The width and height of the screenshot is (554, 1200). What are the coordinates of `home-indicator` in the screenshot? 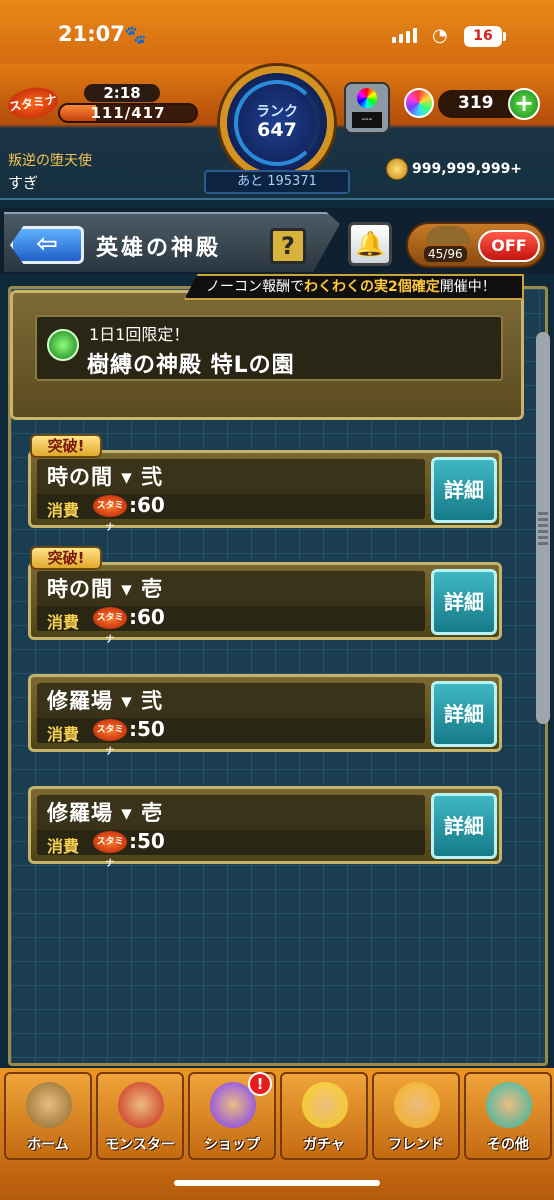 It's located at (277, 1183).